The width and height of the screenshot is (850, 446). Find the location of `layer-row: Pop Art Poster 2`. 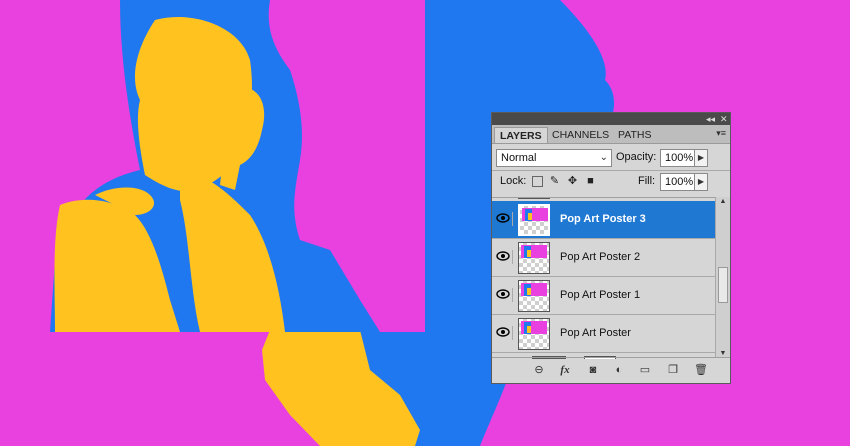

layer-row: Pop Art Poster 2 is located at coordinates (603, 258).